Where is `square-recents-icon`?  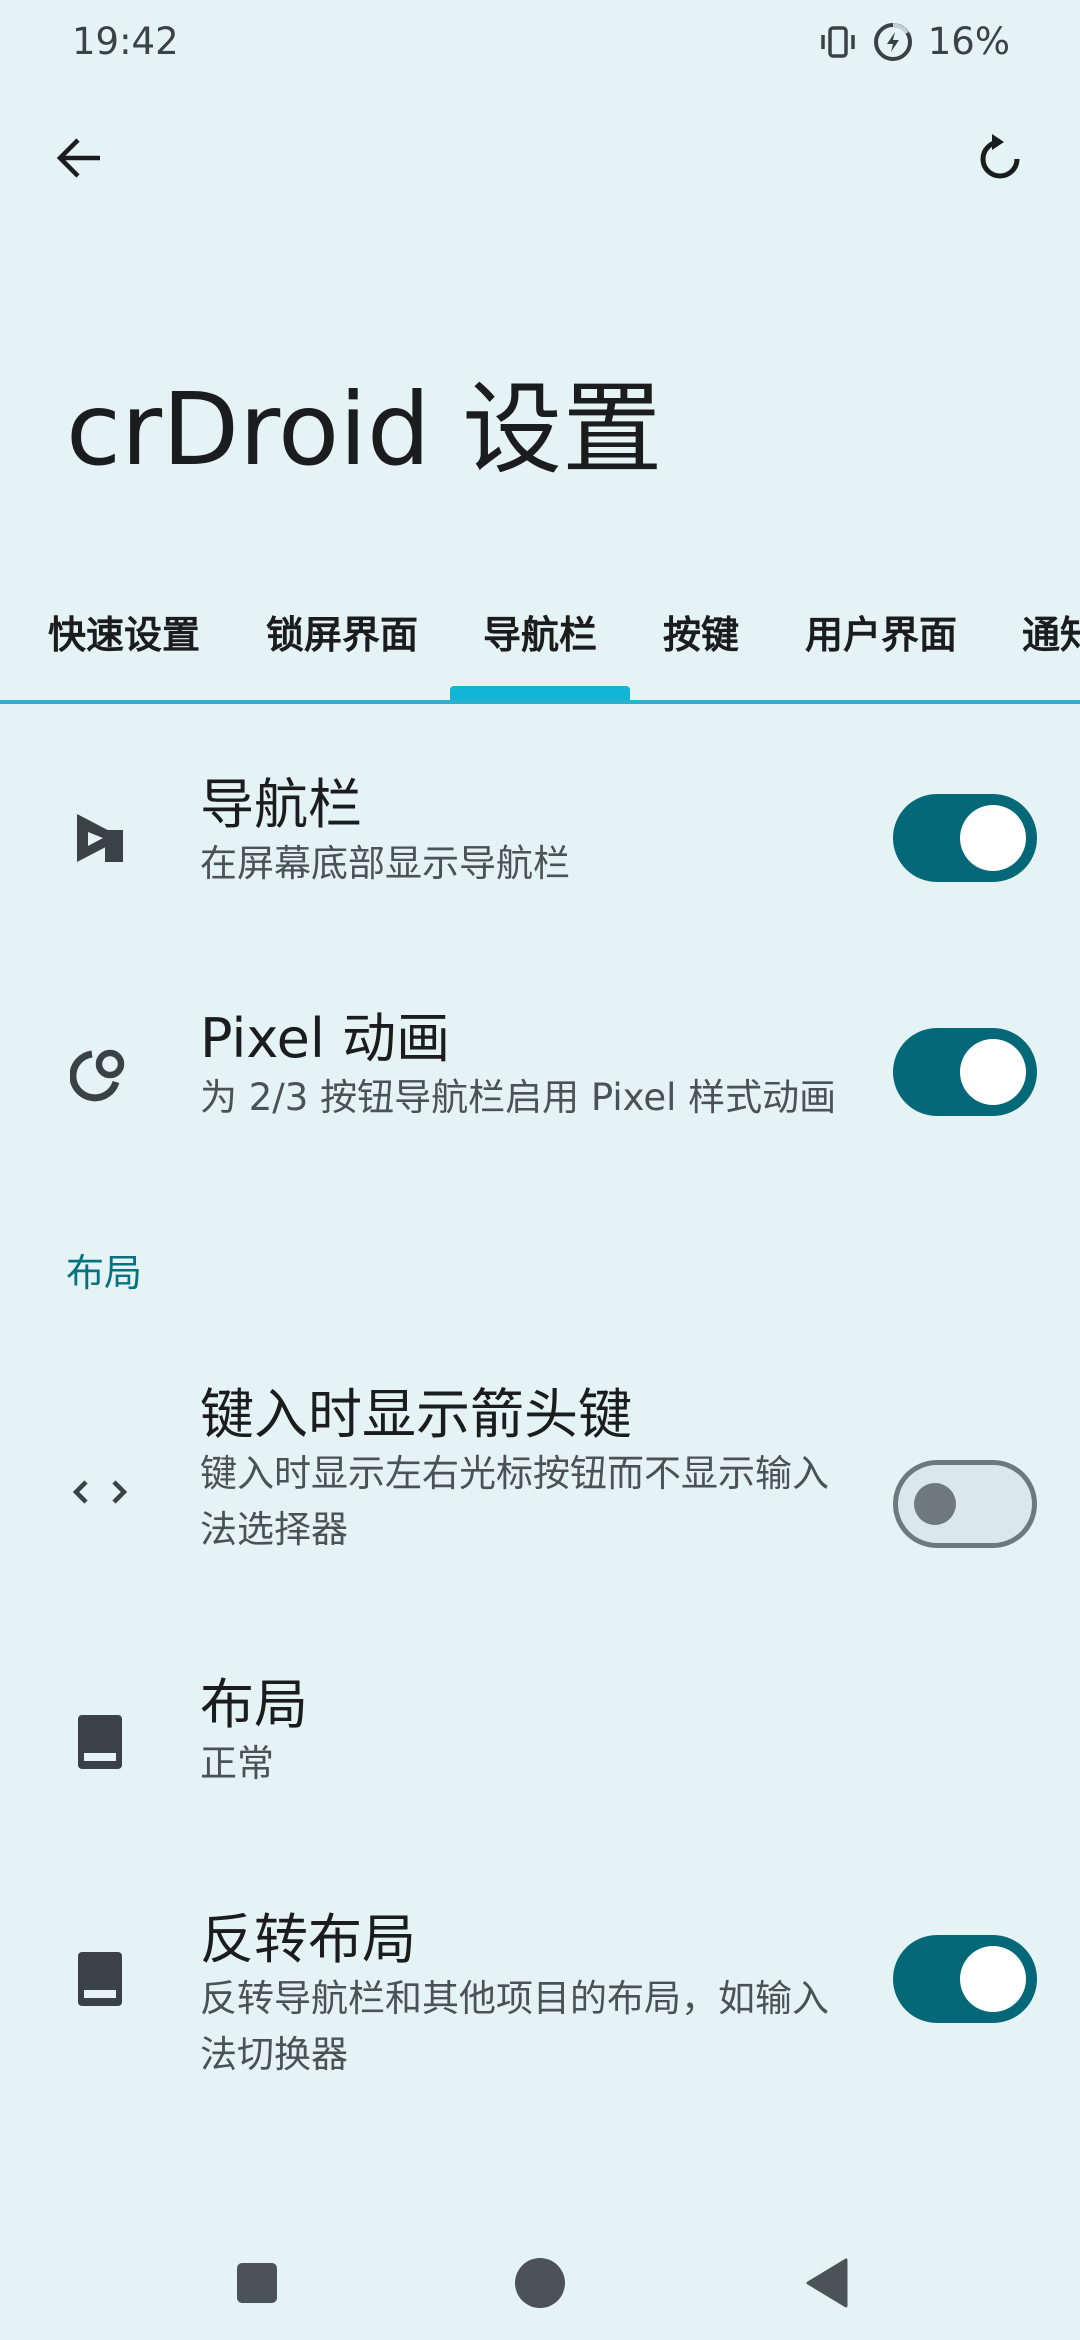
square-recents-icon is located at coordinates (257, 2285).